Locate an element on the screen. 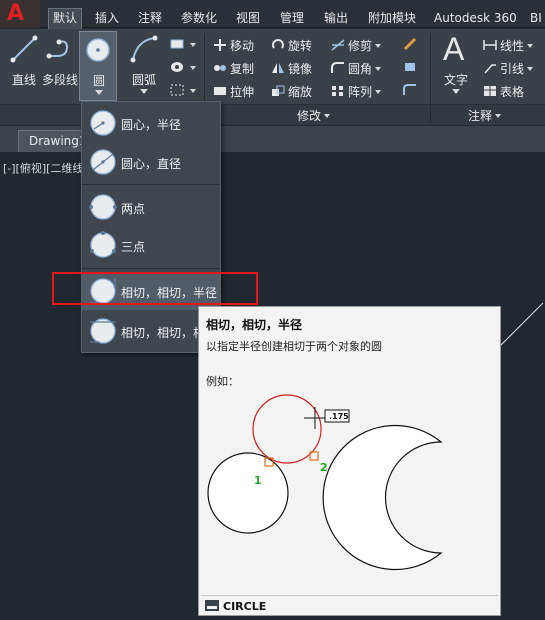  circle-center-diameter-icon is located at coordinates (103, 162).